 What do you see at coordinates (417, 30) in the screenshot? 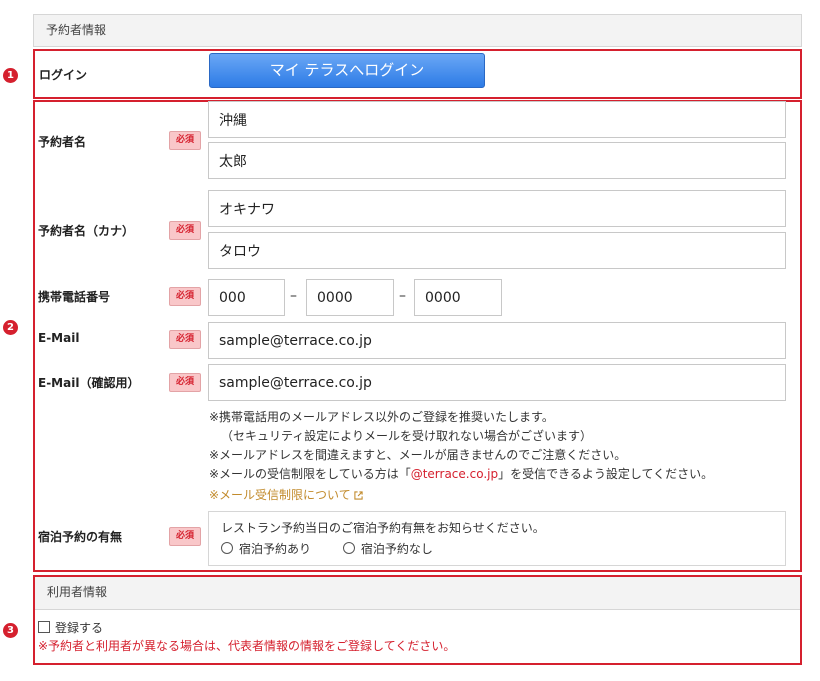
I see `section-header-reserver: 予約者情報` at bounding box center [417, 30].